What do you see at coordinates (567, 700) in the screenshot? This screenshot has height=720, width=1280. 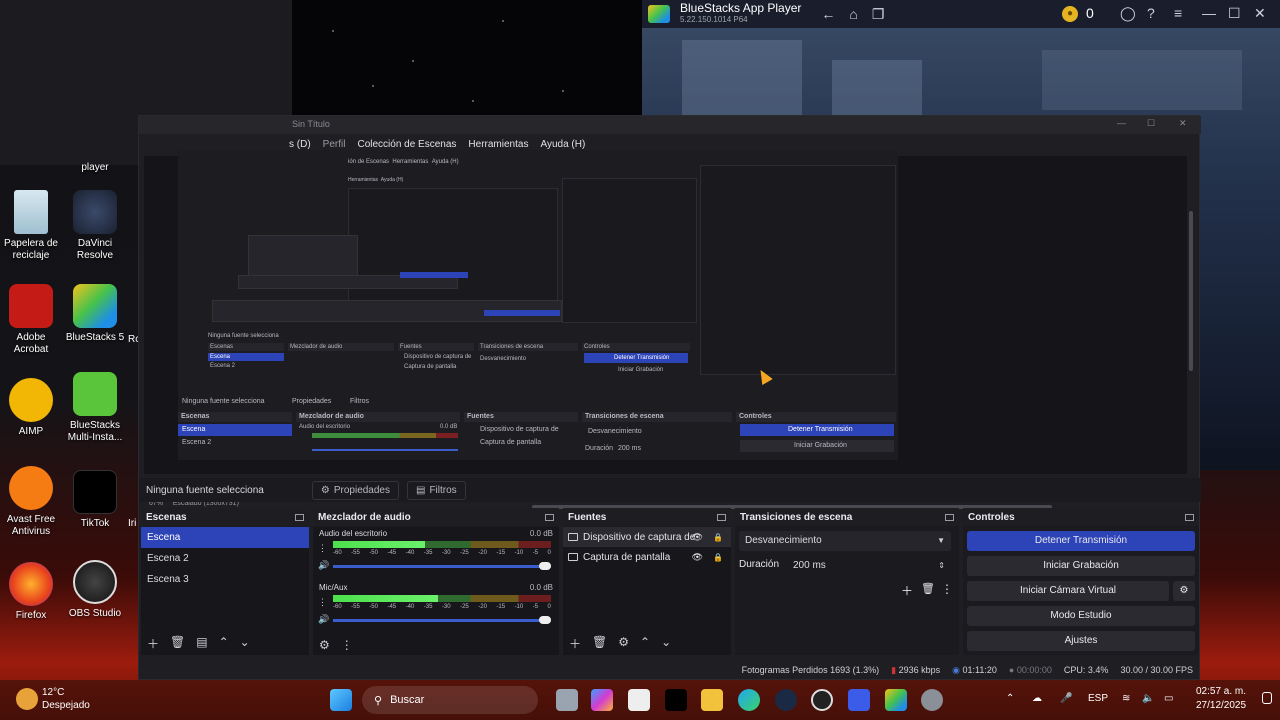 I see `file-manager-icon` at bounding box center [567, 700].